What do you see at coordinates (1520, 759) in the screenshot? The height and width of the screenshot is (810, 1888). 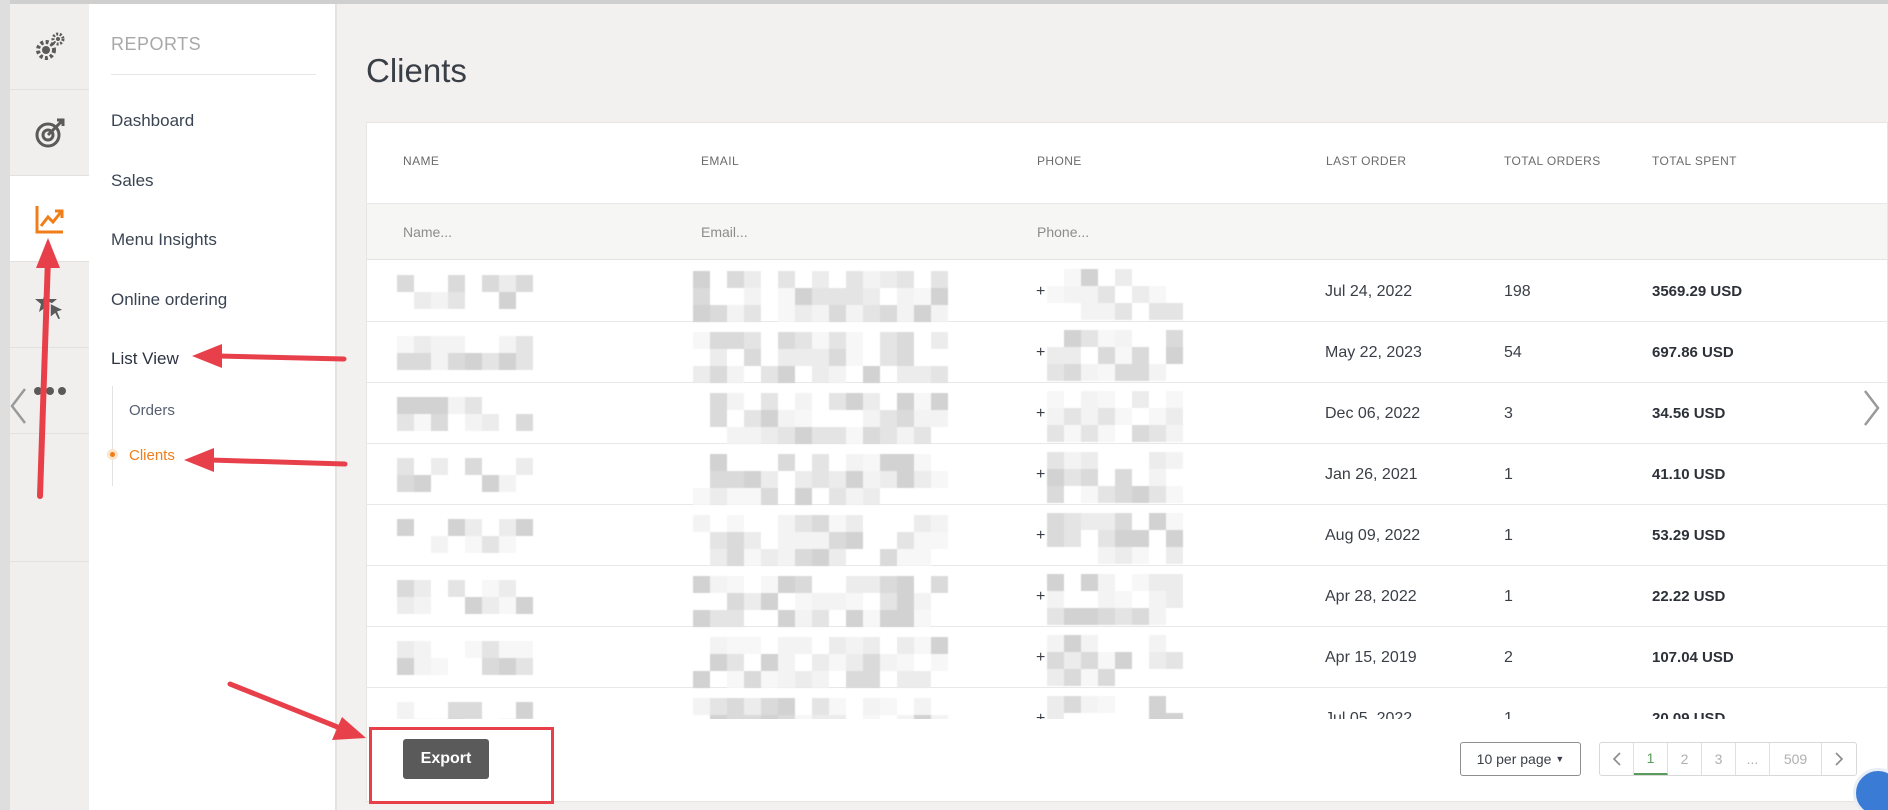 I see `per-page-select: 10 per page ▼` at bounding box center [1520, 759].